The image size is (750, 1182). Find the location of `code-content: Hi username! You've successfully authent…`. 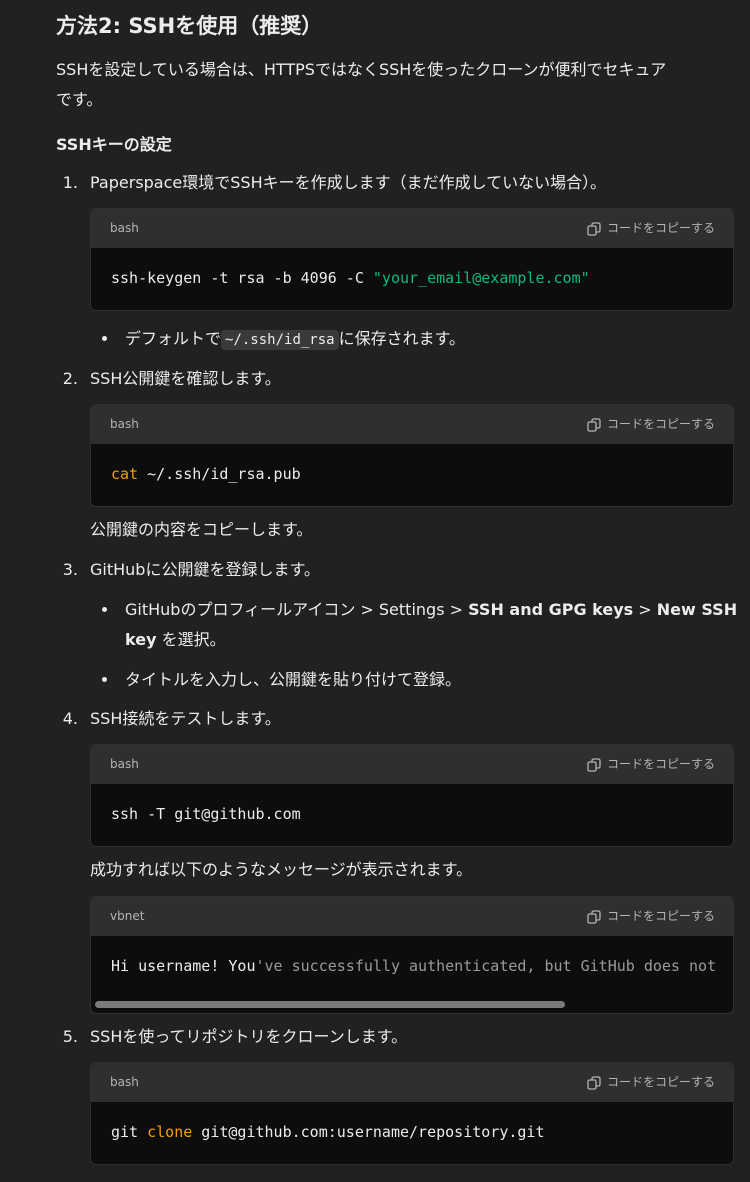

code-content: Hi username! You've successfully authent… is located at coordinates (412, 974).